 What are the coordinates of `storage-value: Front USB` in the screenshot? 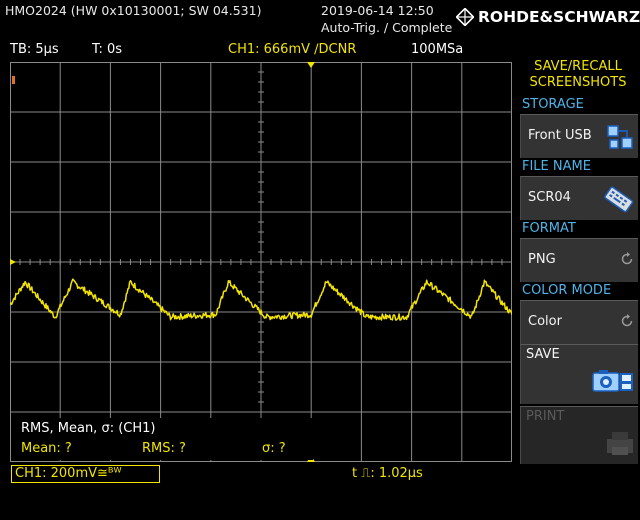 It's located at (560, 135).